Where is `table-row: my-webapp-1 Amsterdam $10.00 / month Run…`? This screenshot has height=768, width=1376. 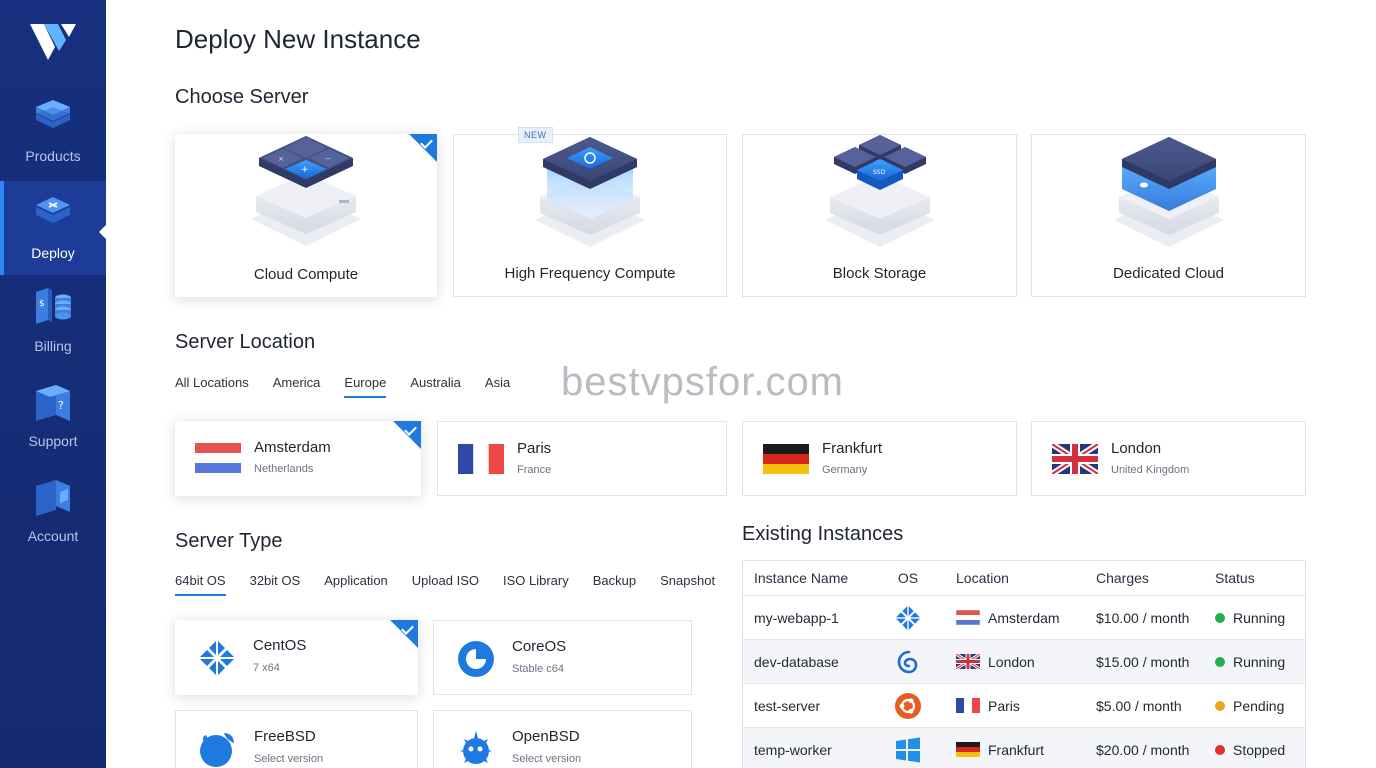
table-row: my-webapp-1 Amsterdam $10.00 / month Run… is located at coordinates (1024, 618).